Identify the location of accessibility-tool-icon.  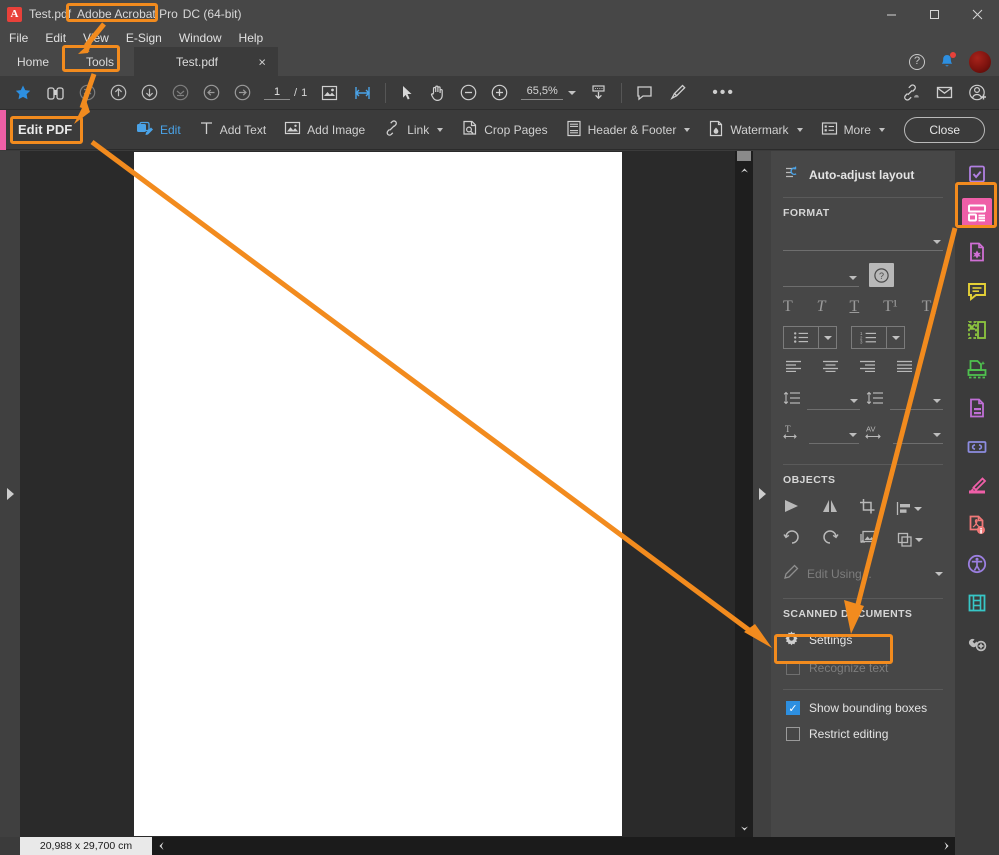
(977, 564).